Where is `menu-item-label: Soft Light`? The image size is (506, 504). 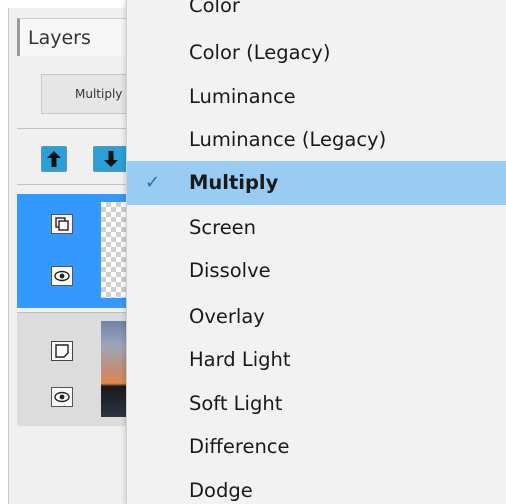 menu-item-label: Soft Light is located at coordinates (236, 403).